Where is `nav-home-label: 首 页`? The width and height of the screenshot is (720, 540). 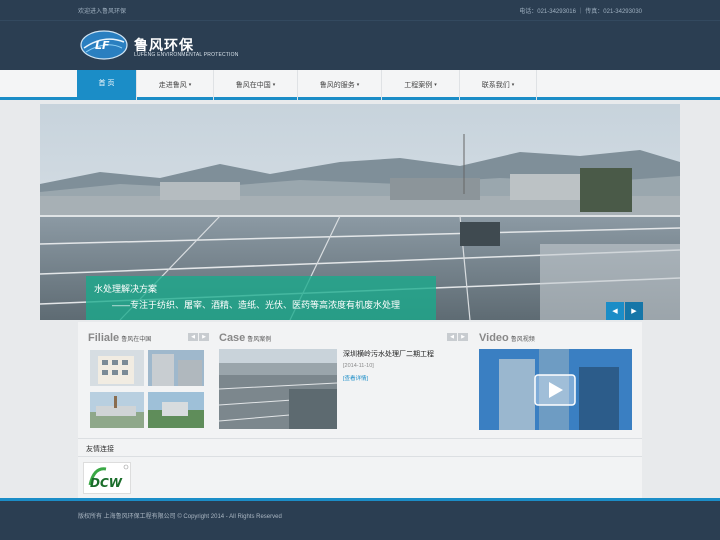 nav-home-label: 首 页 is located at coordinates (106, 83).